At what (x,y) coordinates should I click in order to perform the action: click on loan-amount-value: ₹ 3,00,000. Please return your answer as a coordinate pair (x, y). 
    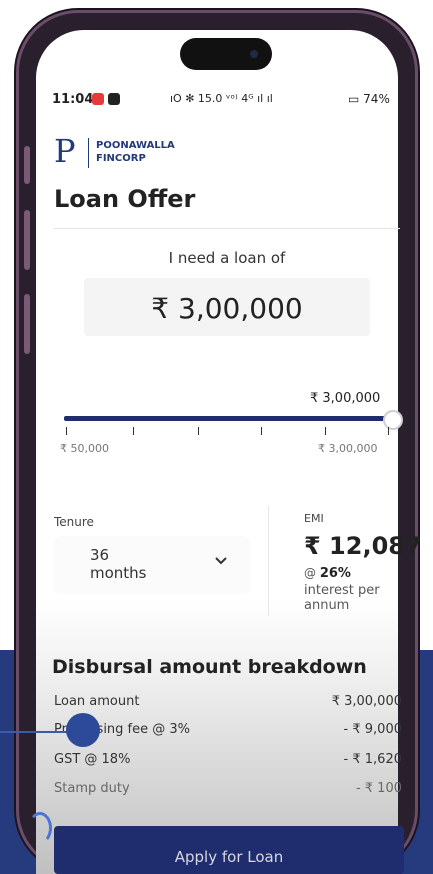
    Looking at the image, I should click on (227, 308).